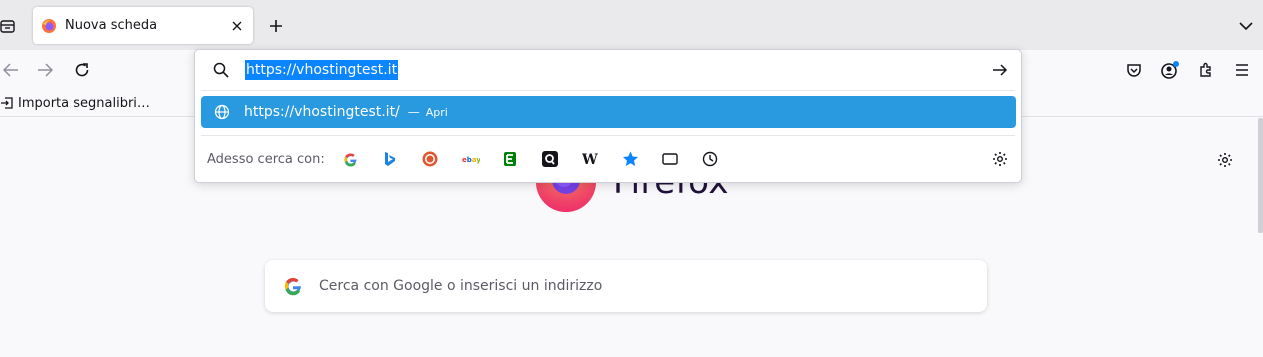  I want to click on scrollbar, so click(1260, 175).